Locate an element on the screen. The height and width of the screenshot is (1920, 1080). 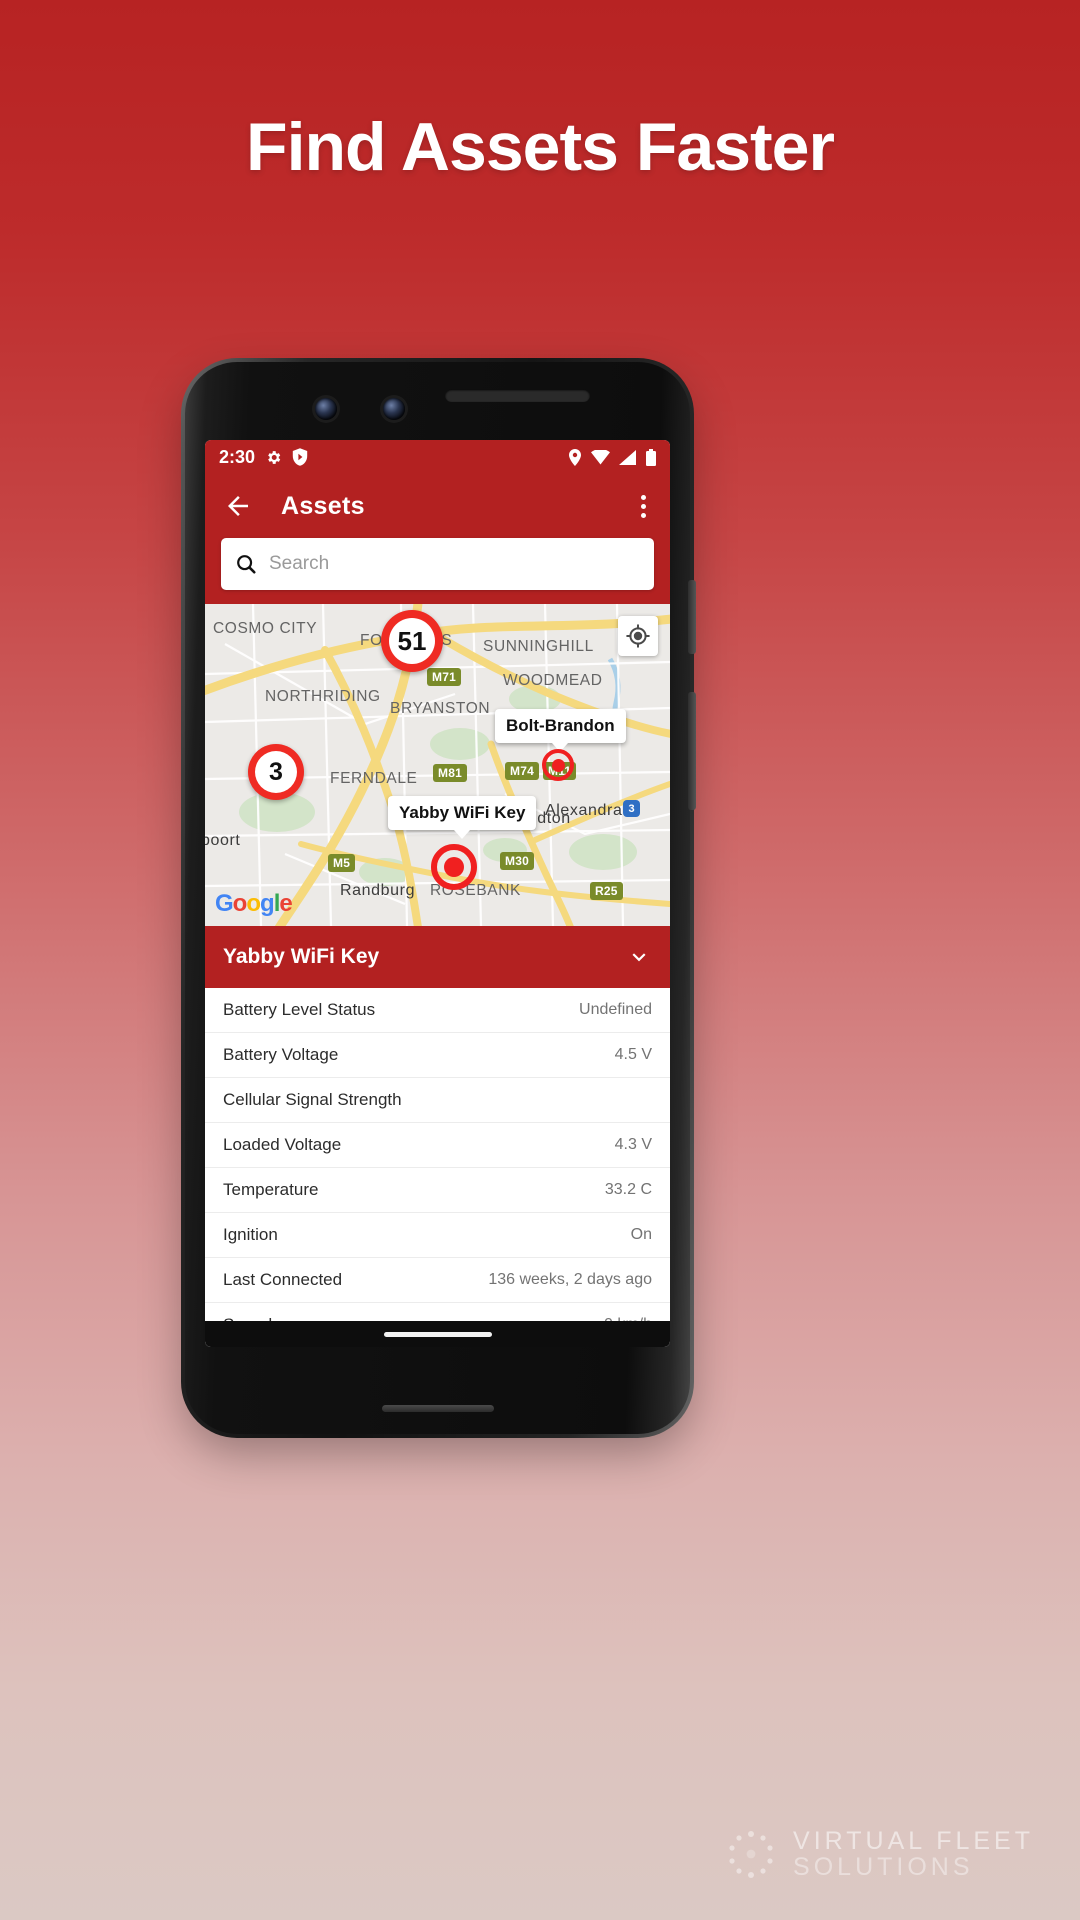
road-shield-m30: M30 is located at coordinates (517, 861).